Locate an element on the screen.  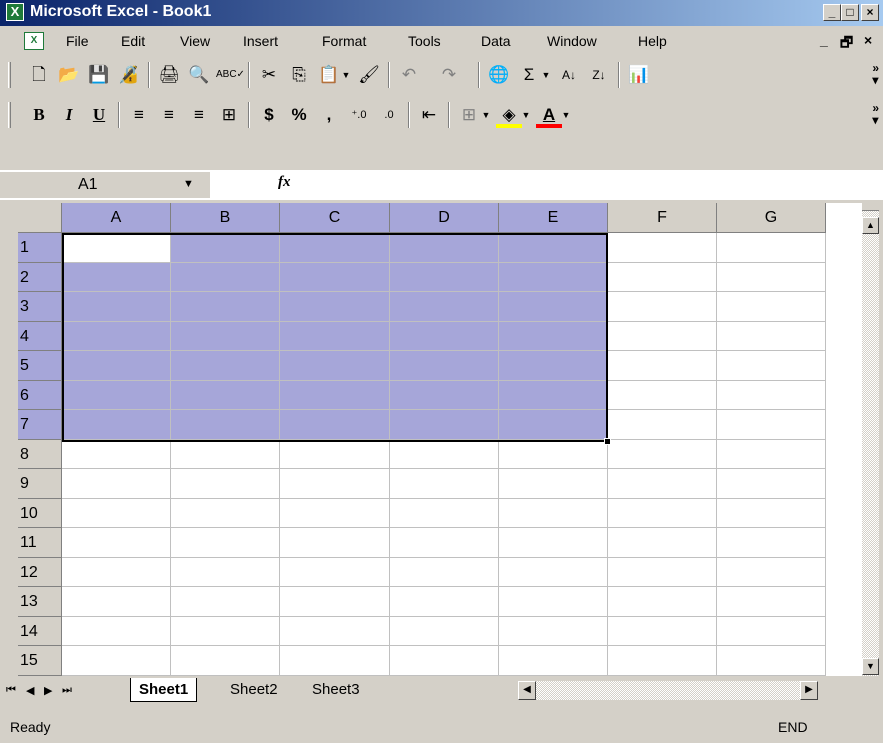
row-header-3: 3 is located at coordinates (40, 307).